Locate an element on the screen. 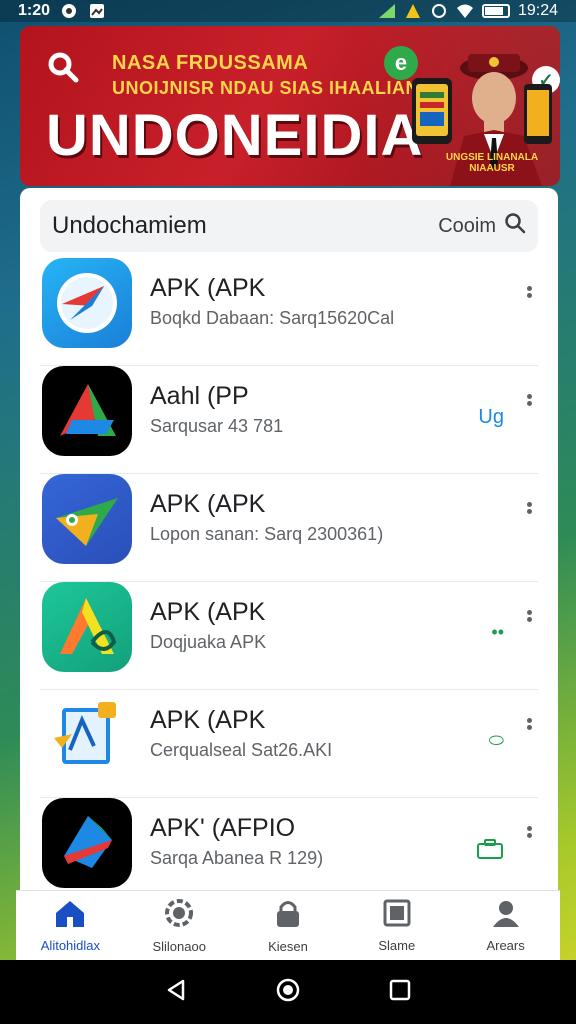  app-list-item: APK (APK Boqkd Dabaan: Sarq15620Cal is located at coordinates (289, 312).